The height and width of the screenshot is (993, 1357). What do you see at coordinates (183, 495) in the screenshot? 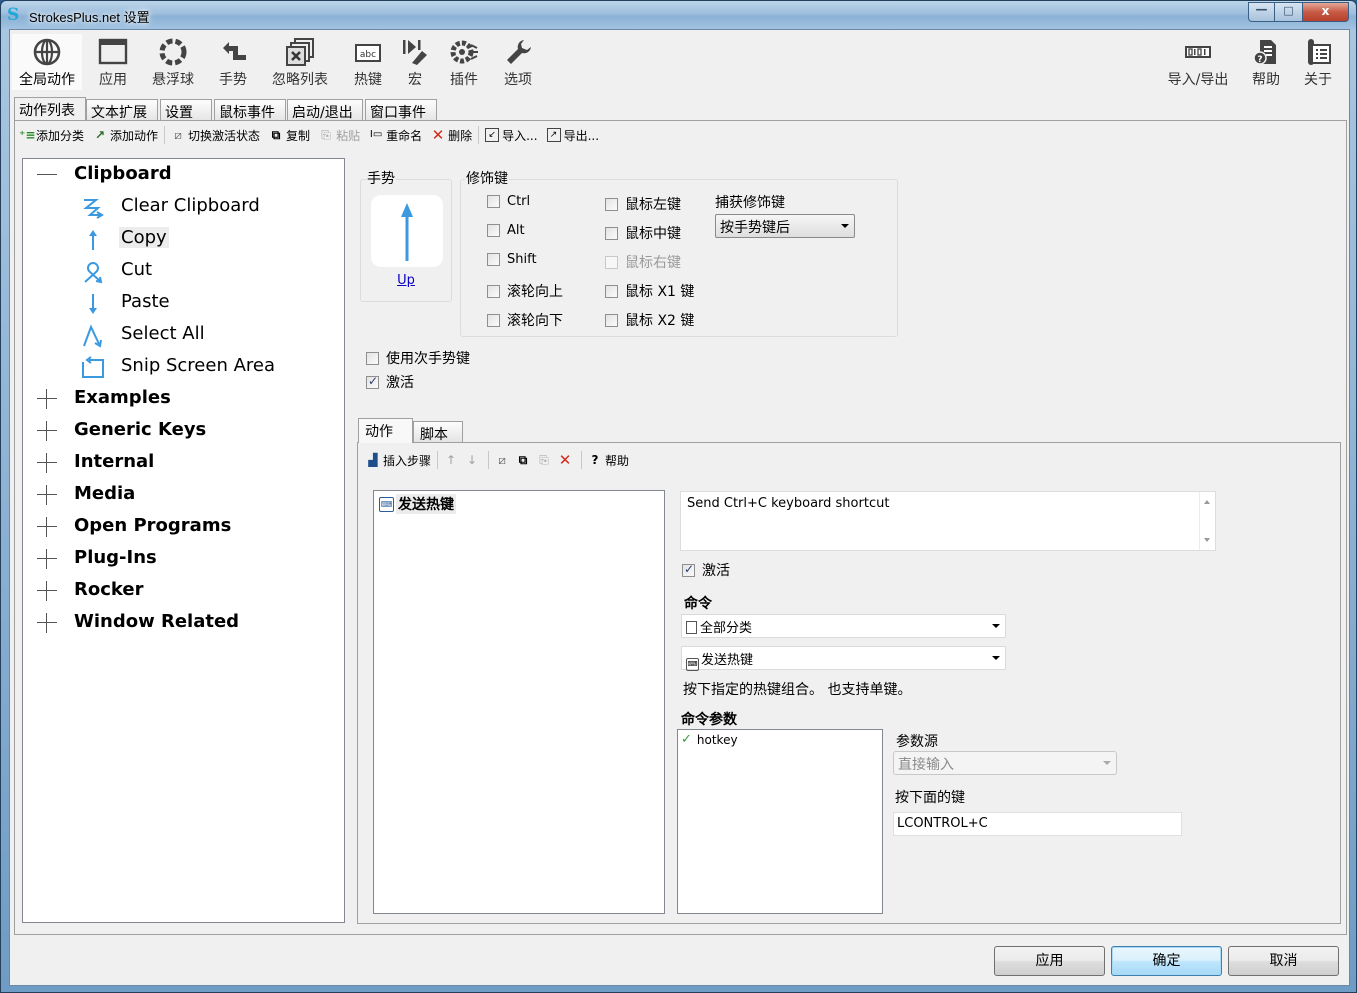
I see `tree-category: Media` at bounding box center [183, 495].